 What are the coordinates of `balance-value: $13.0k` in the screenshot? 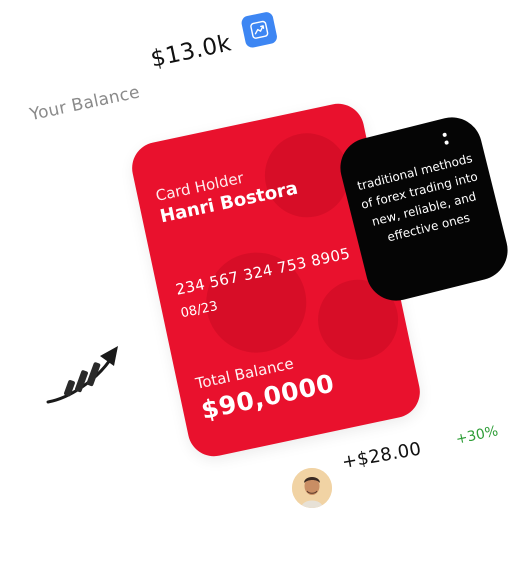 It's located at (191, 51).